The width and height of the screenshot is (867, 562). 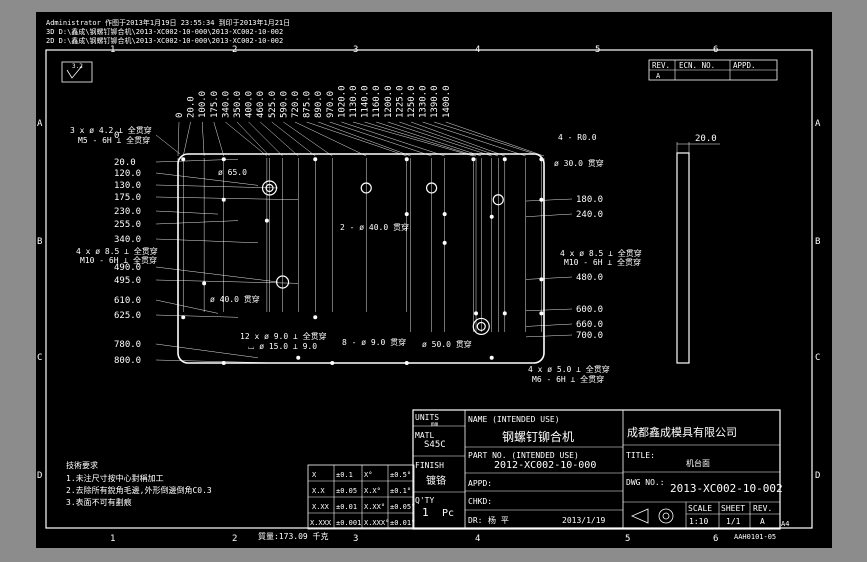 I want to click on x-dim-label: 100.0, so click(x=203, y=104).